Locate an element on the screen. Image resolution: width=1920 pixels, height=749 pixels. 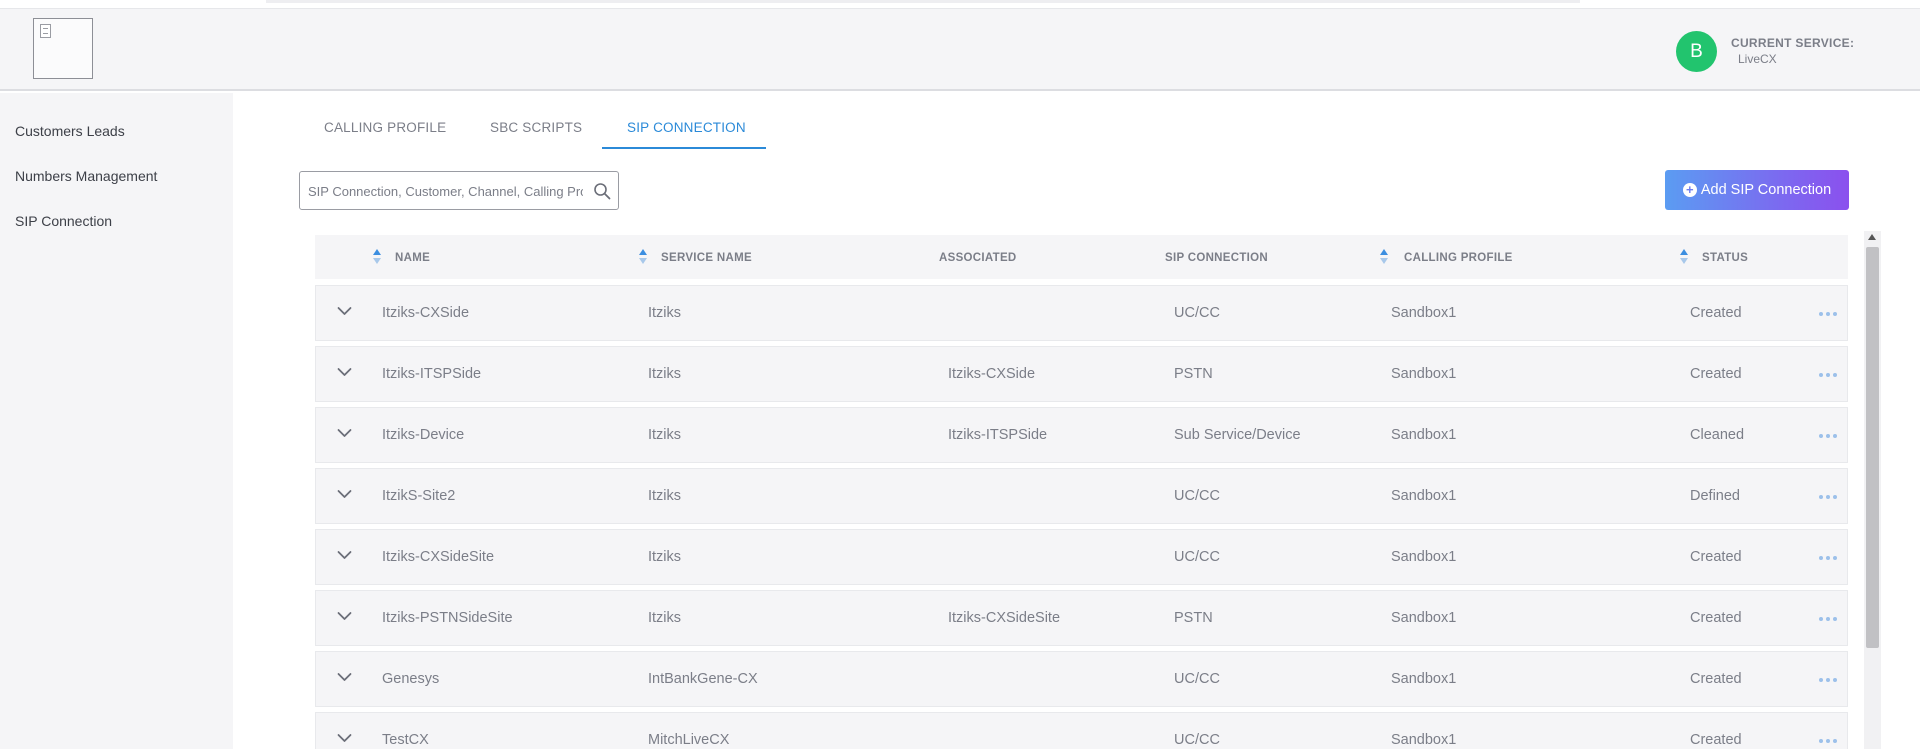
table-row: Itziks-CXSide Itziks UC/CC Sandbox1 Created is located at coordinates (1081, 313).